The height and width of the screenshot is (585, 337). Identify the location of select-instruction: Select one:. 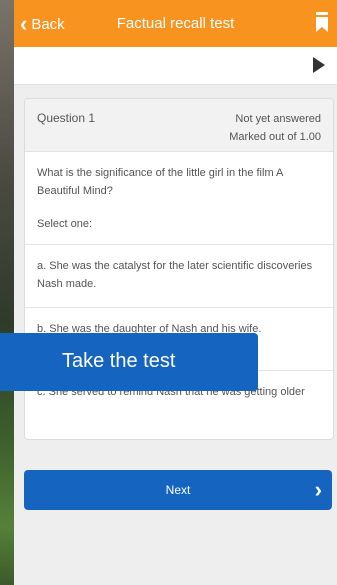
(65, 224).